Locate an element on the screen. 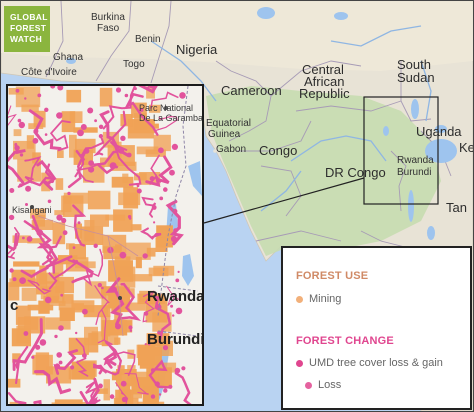 This screenshot has width=474, height=412. logo-line-2: FOREST is located at coordinates (28, 28).